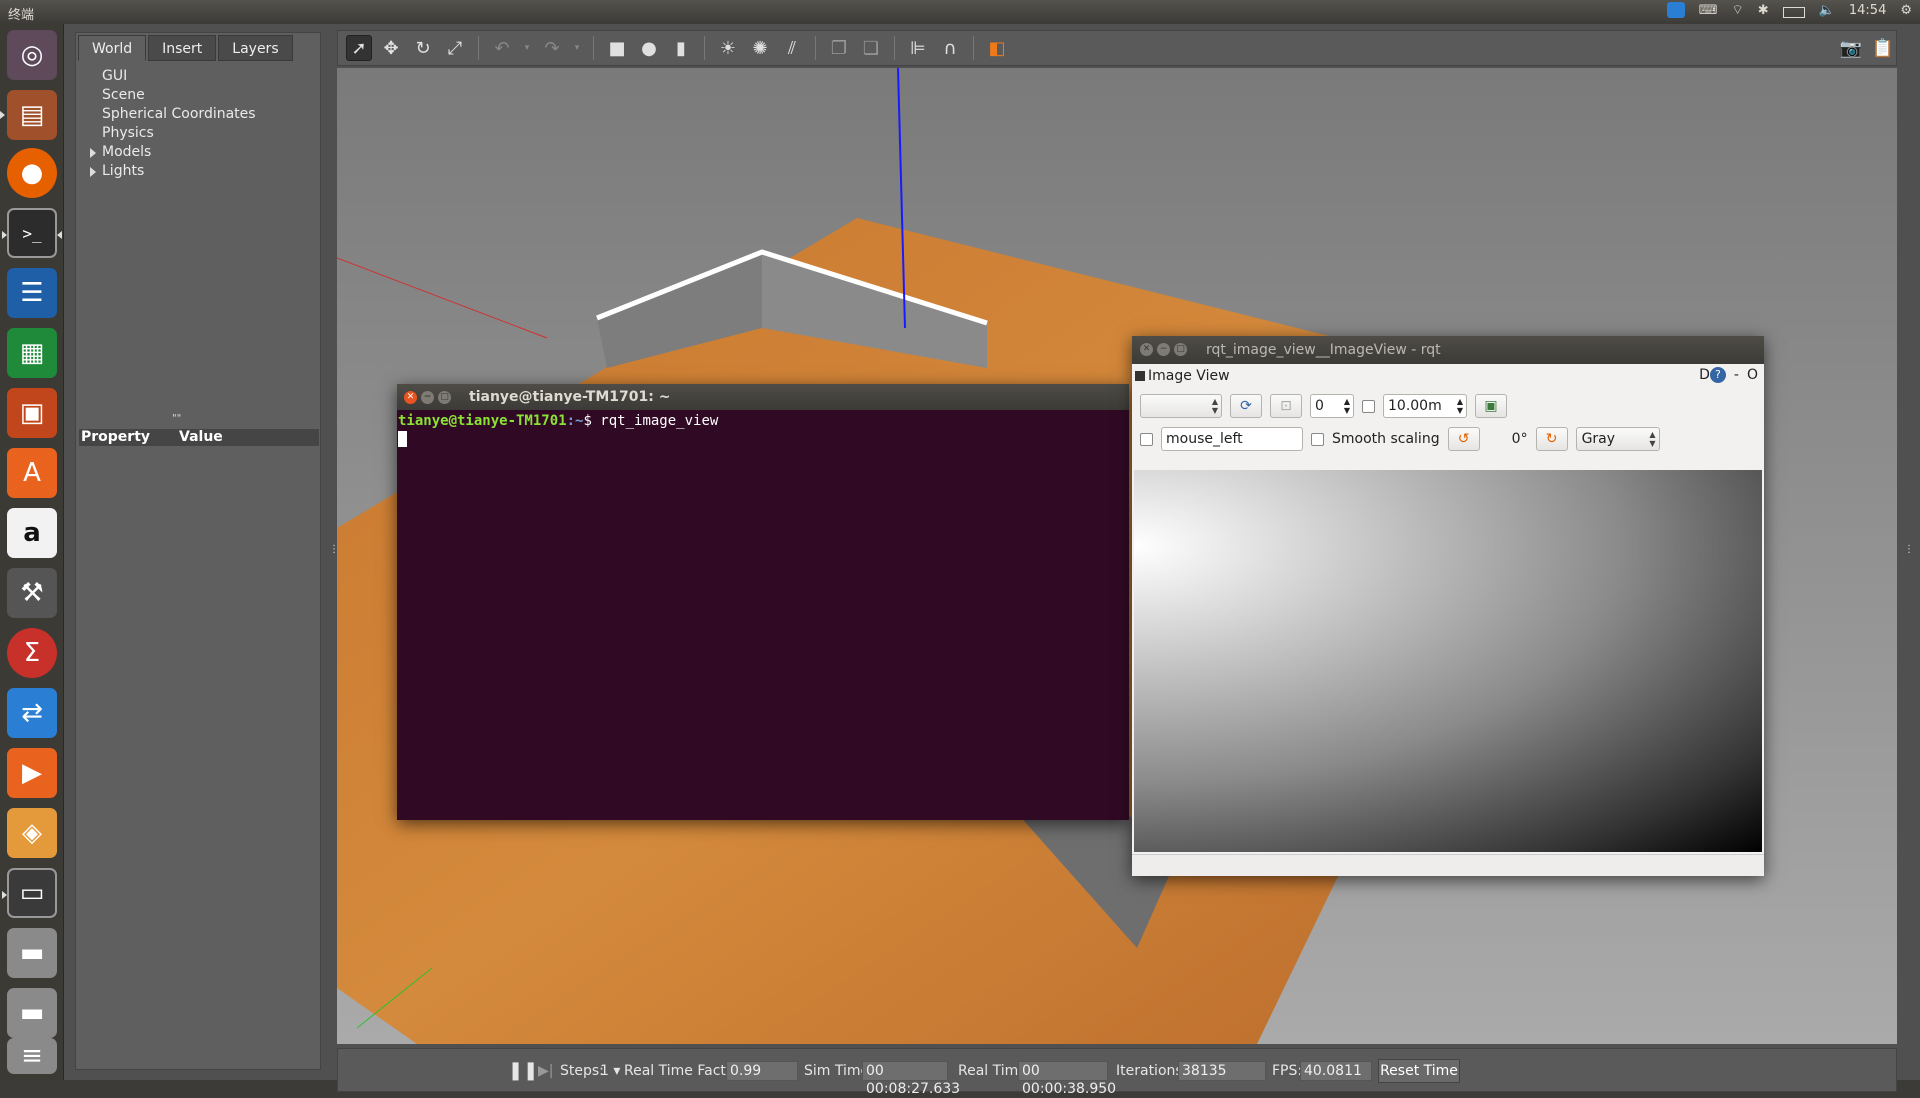 This screenshot has width=1920, height=1098. Describe the element at coordinates (423, 48) in the screenshot. I see `rotate-mode-button: ↻` at that location.